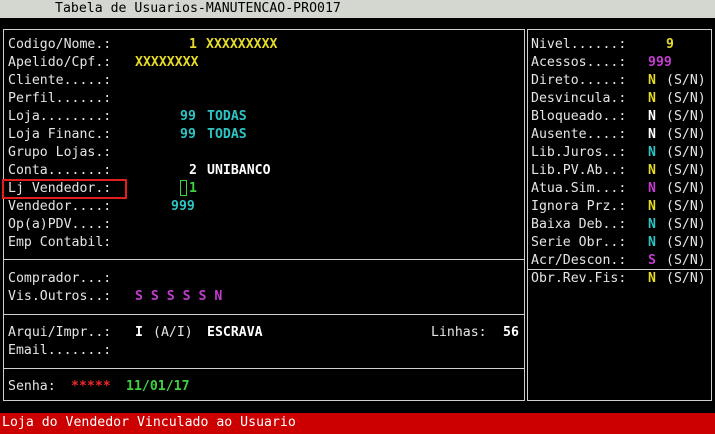  Describe the element at coordinates (91, 387) in the screenshot. I see `senha-field: *****` at that location.